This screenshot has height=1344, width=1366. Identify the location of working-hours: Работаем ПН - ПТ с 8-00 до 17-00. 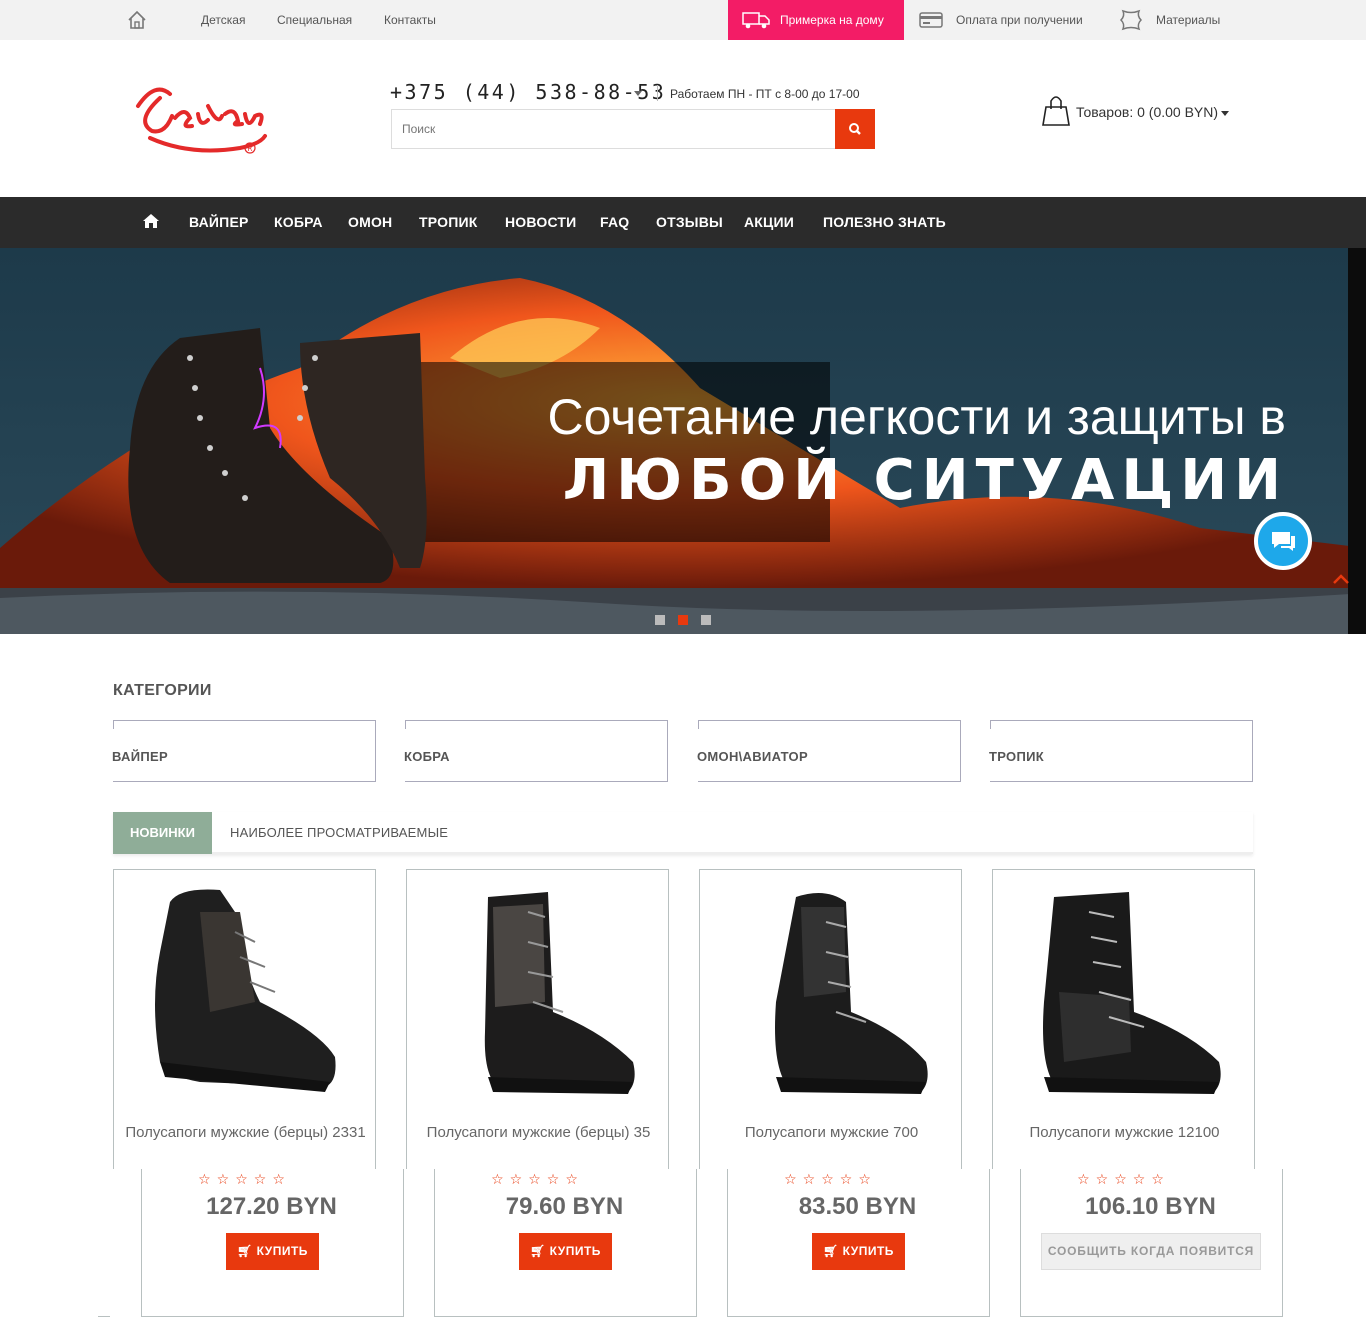
(765, 94).